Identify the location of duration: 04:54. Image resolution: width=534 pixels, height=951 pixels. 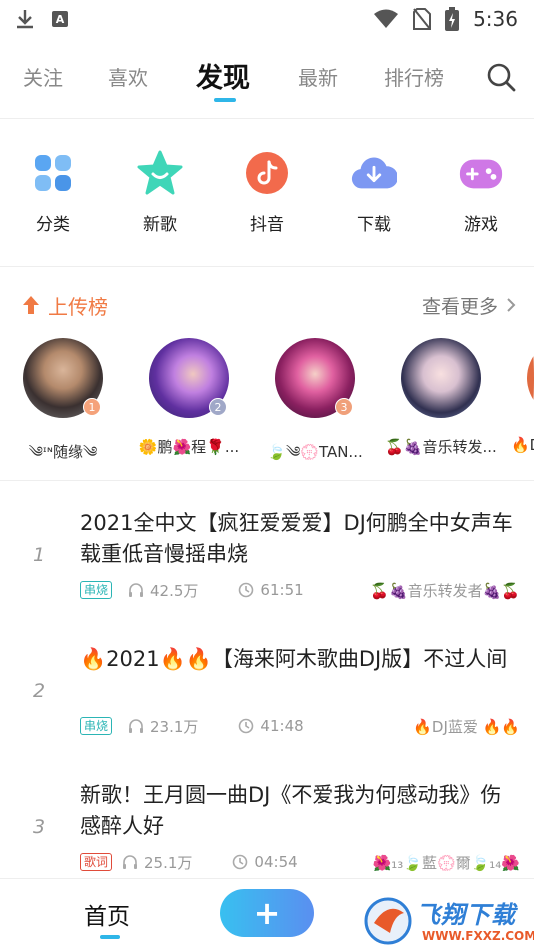
(265, 862).